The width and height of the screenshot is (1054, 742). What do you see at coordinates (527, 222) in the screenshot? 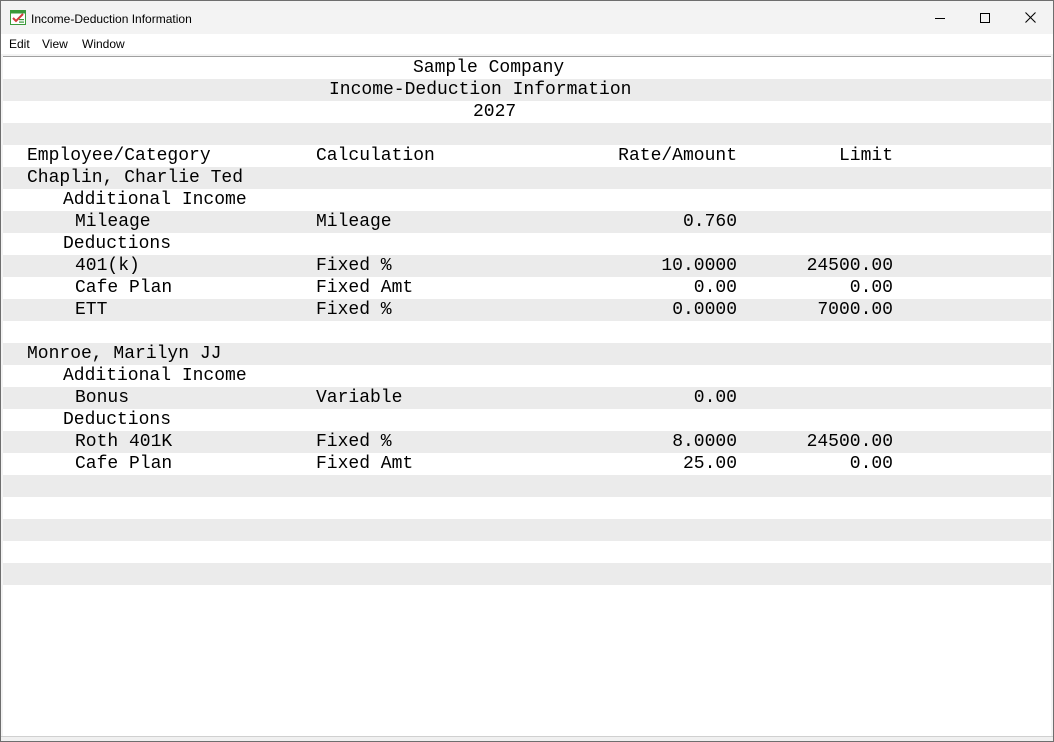
I see `item-row: Mileage Mileage 0.760` at bounding box center [527, 222].